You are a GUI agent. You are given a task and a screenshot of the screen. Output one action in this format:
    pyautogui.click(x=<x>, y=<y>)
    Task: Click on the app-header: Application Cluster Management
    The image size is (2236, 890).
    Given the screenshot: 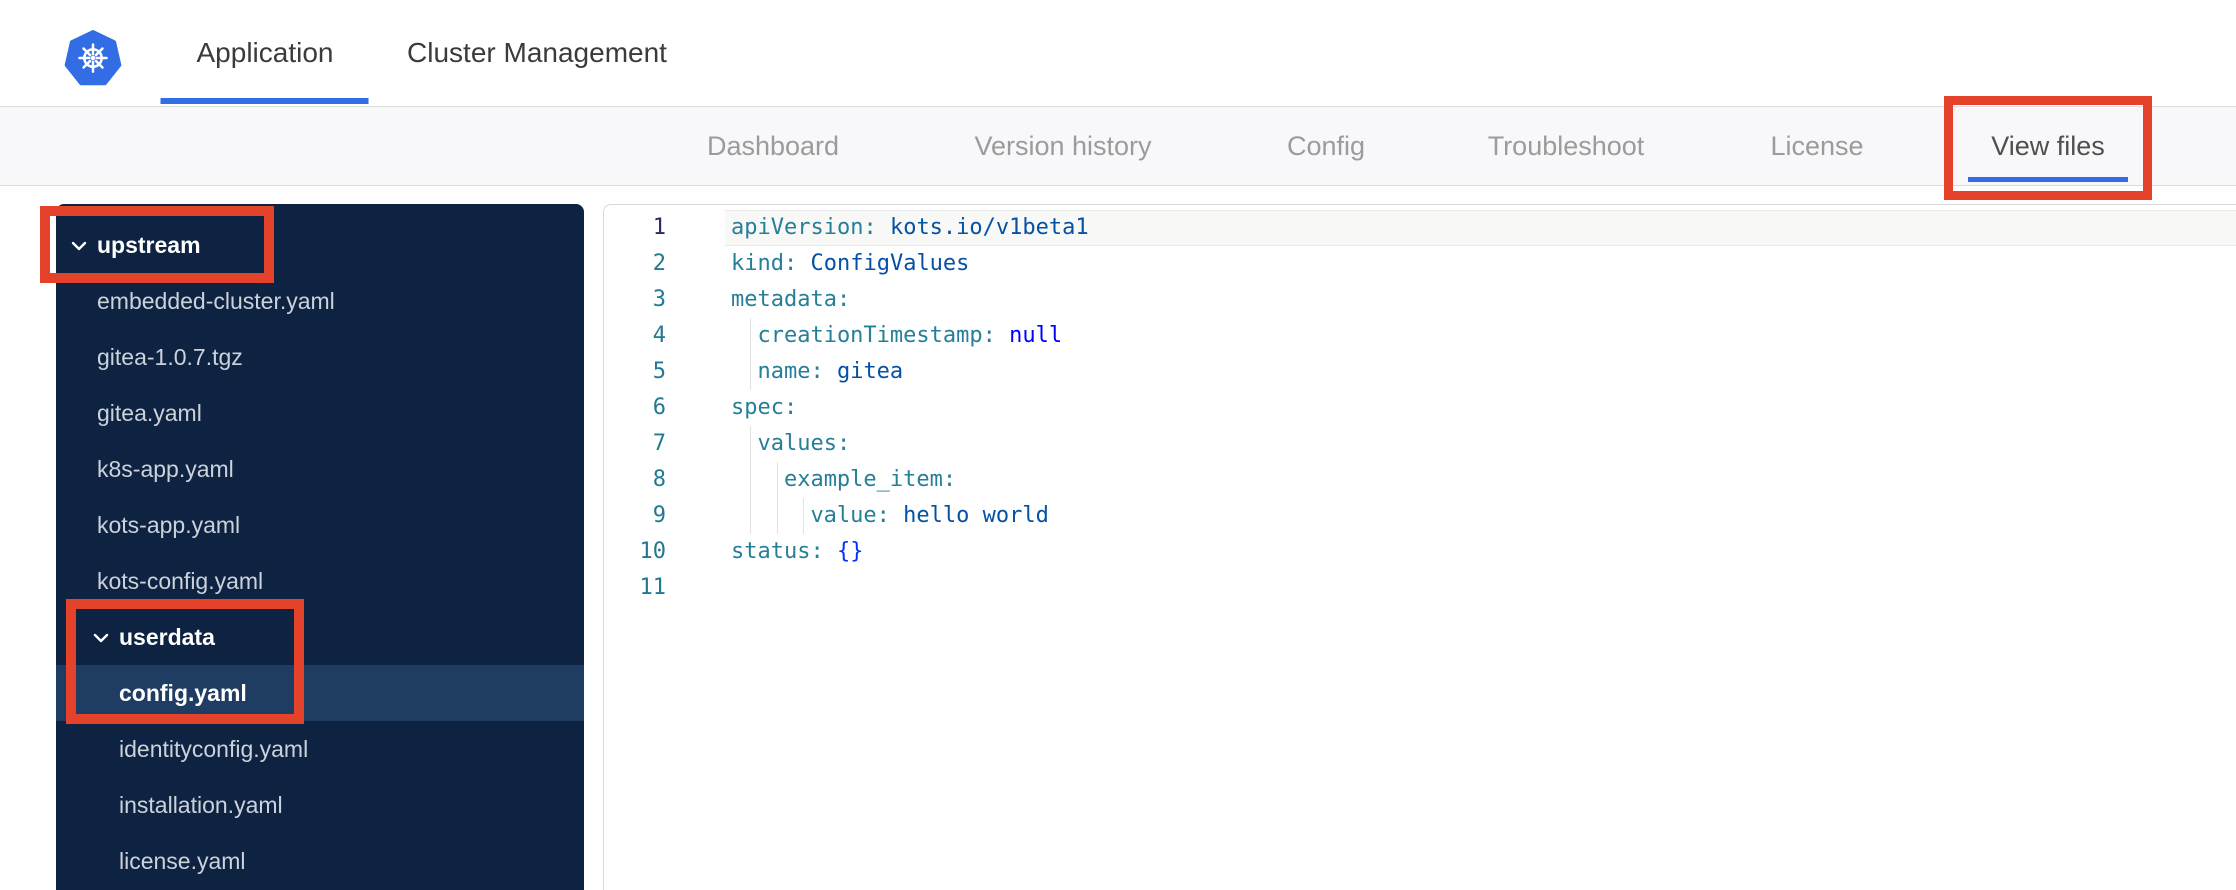 What is the action you would take?
    pyautogui.click(x=1118, y=53)
    